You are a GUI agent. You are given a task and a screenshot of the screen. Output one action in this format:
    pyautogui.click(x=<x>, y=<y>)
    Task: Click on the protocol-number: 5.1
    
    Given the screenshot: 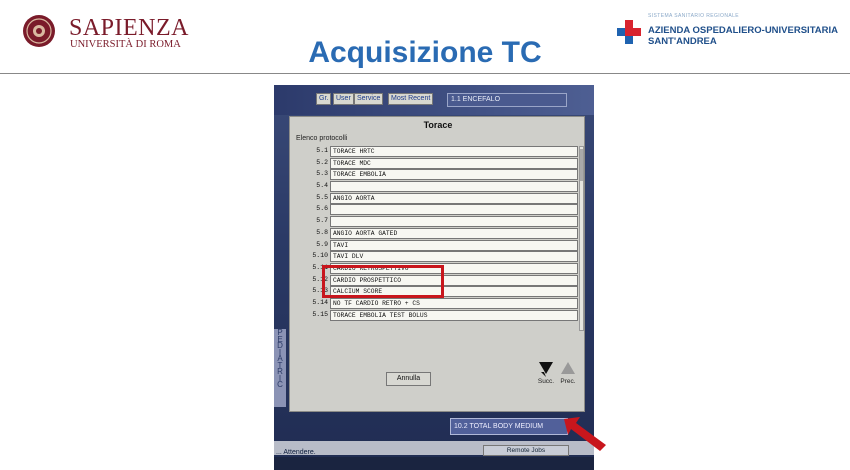 What is the action you would take?
    pyautogui.click(x=322, y=150)
    